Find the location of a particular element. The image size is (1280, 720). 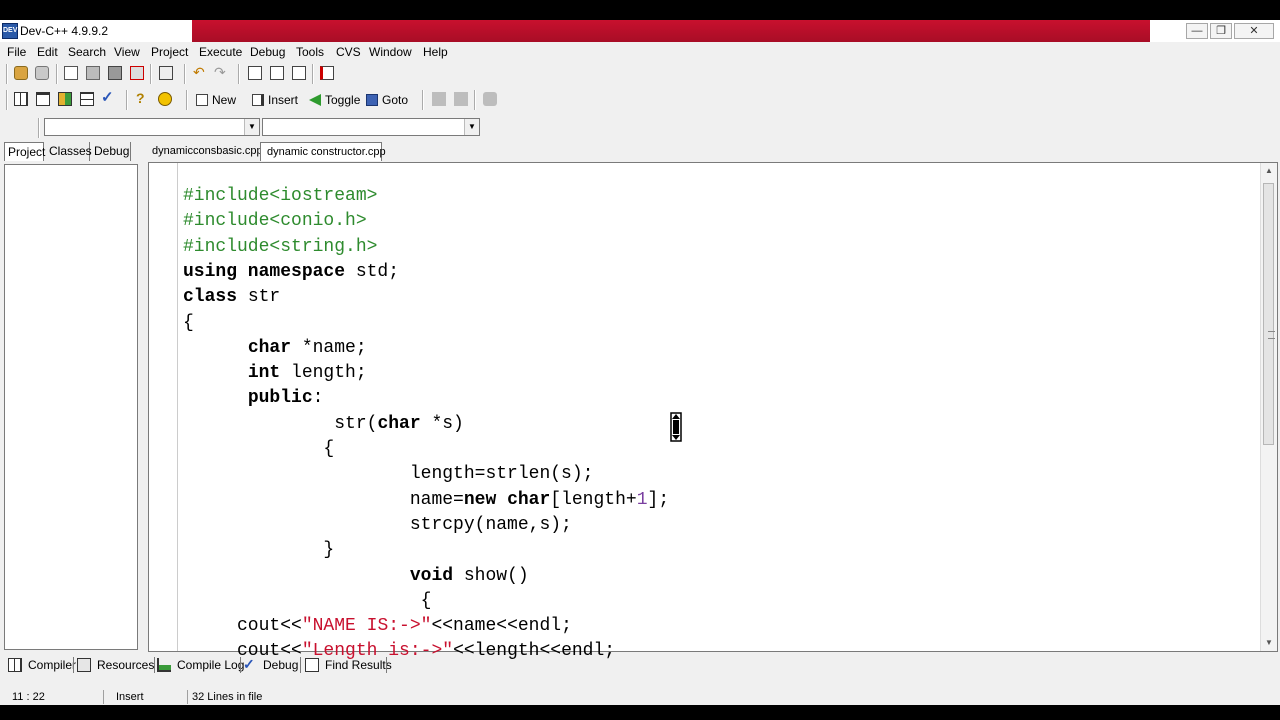

scroll-down-icon: ▼ is located at coordinates (1269, 643).